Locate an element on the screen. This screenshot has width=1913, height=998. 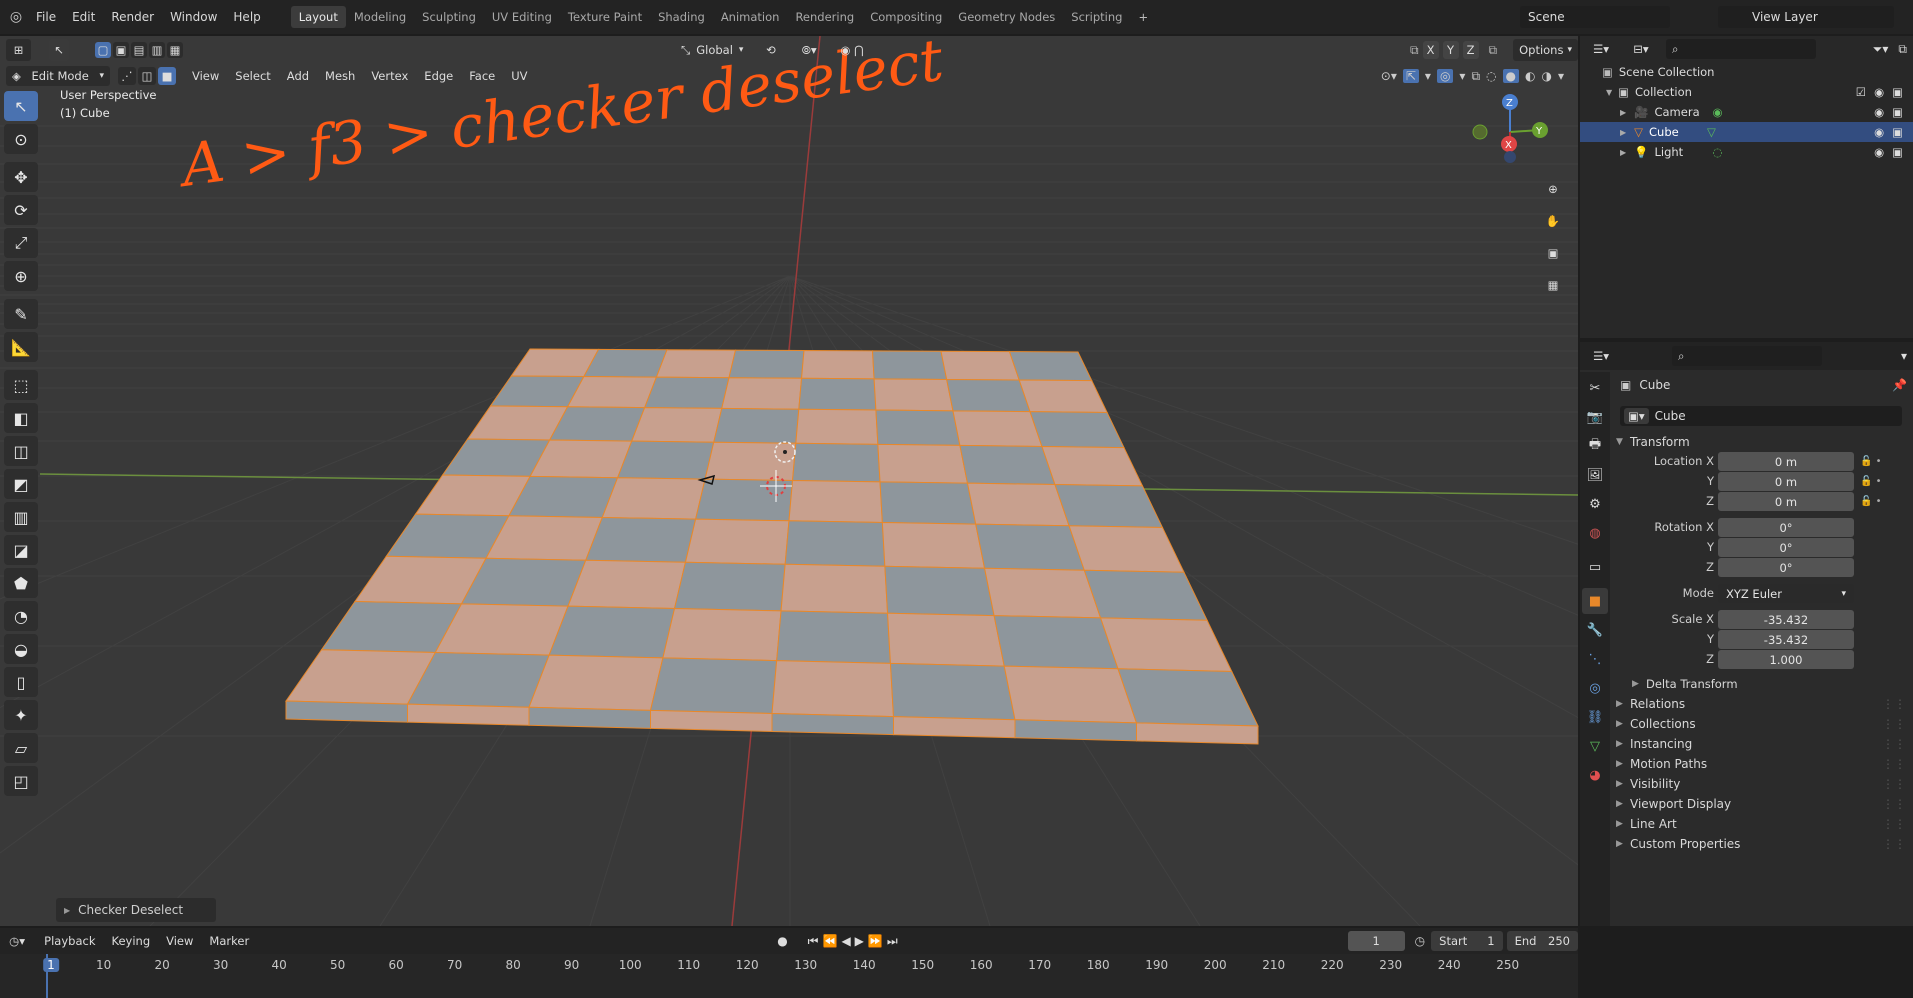
select-subtract-icon: ▤ is located at coordinates (139, 50).